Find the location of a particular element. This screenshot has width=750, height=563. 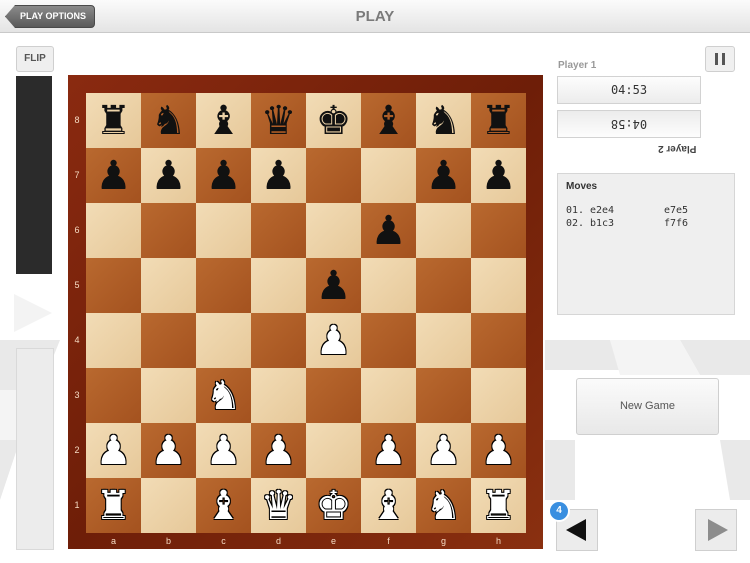

square-c8: ♝ is located at coordinates (223, 120).